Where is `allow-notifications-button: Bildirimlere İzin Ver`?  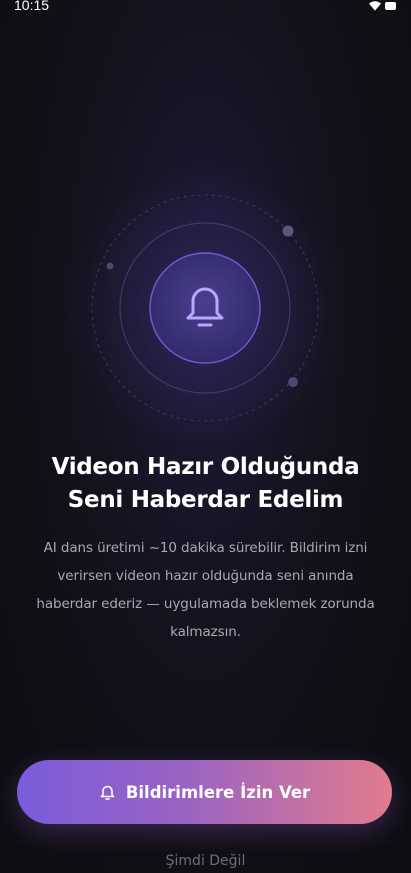 allow-notifications-button: Bildirimlere İzin Ver is located at coordinates (204, 792).